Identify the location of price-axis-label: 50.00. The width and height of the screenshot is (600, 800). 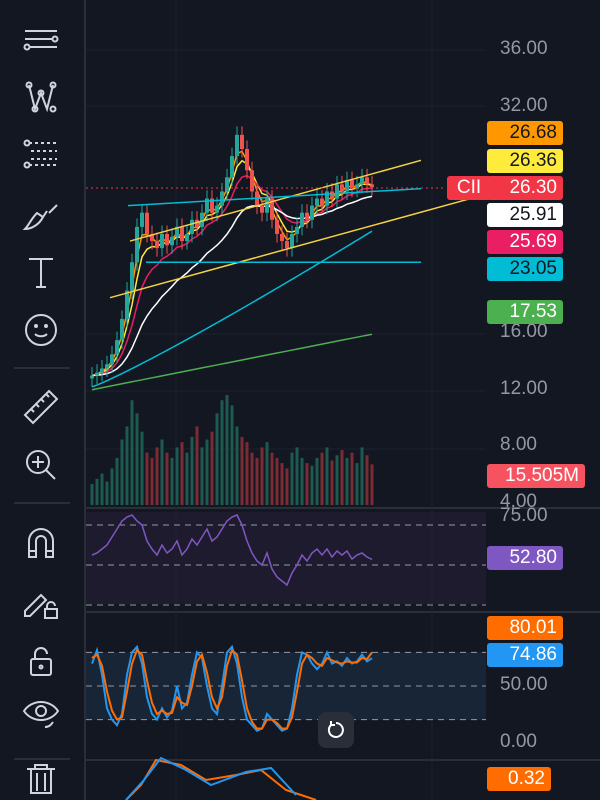
(524, 684).